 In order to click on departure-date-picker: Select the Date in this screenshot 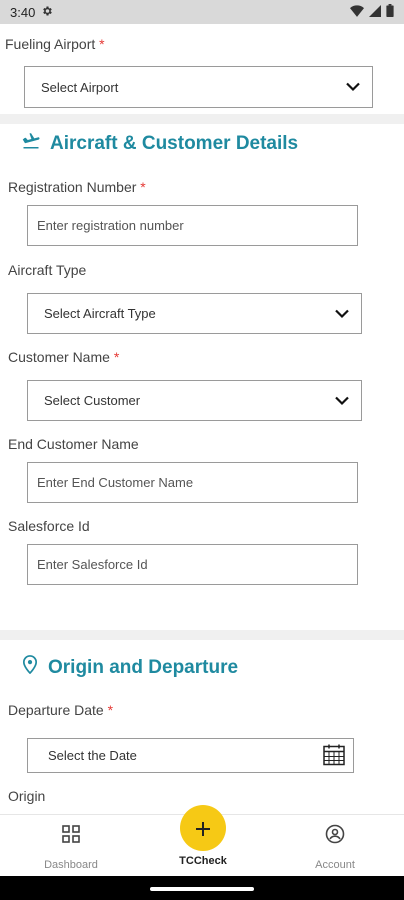, I will do `click(190, 755)`.